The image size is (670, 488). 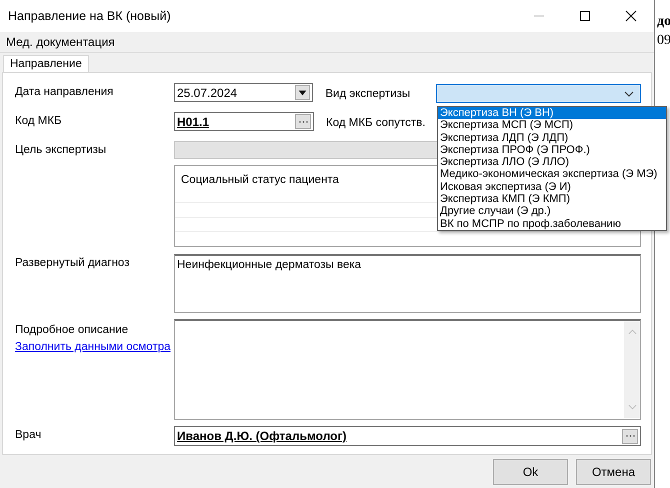 I want to click on field-label: Код МКБ сопутств., so click(x=375, y=122).